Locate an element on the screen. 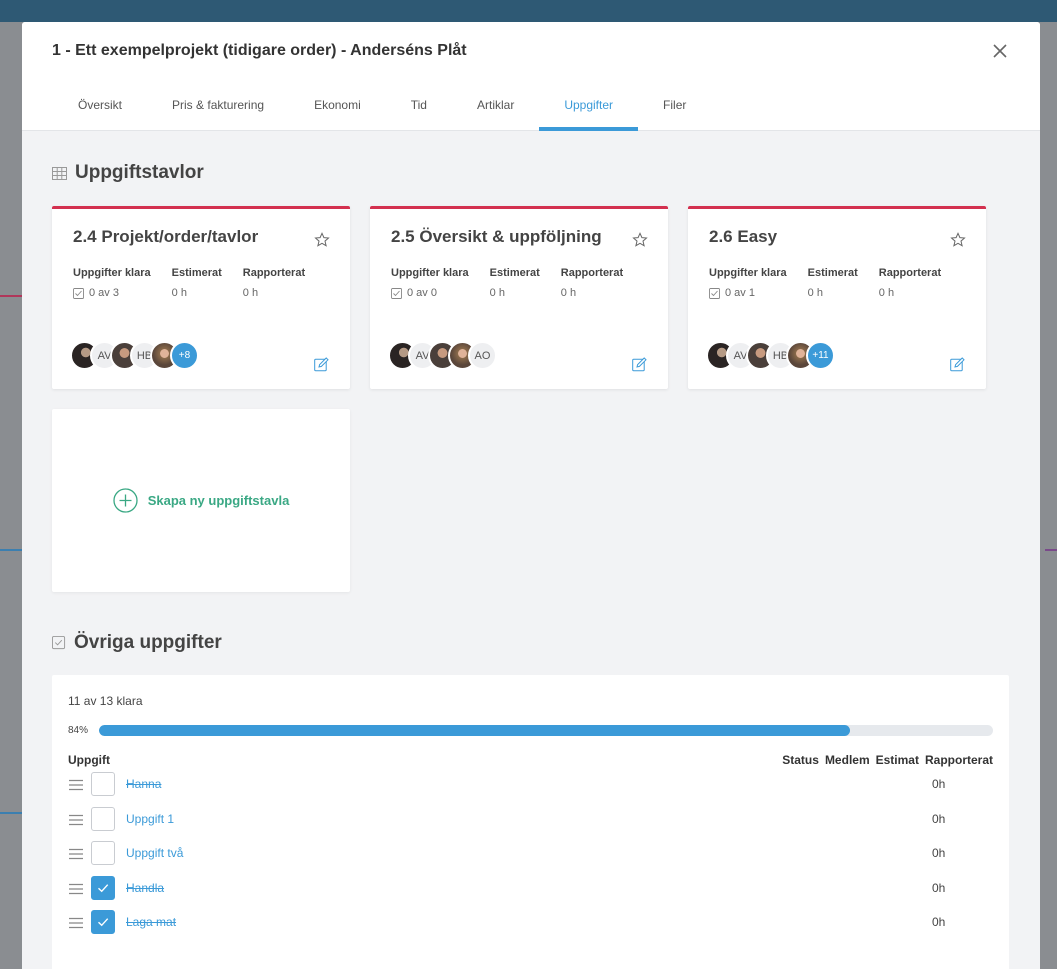  board-stat: Uppgifter klara 0 av 0 is located at coordinates (430, 283).